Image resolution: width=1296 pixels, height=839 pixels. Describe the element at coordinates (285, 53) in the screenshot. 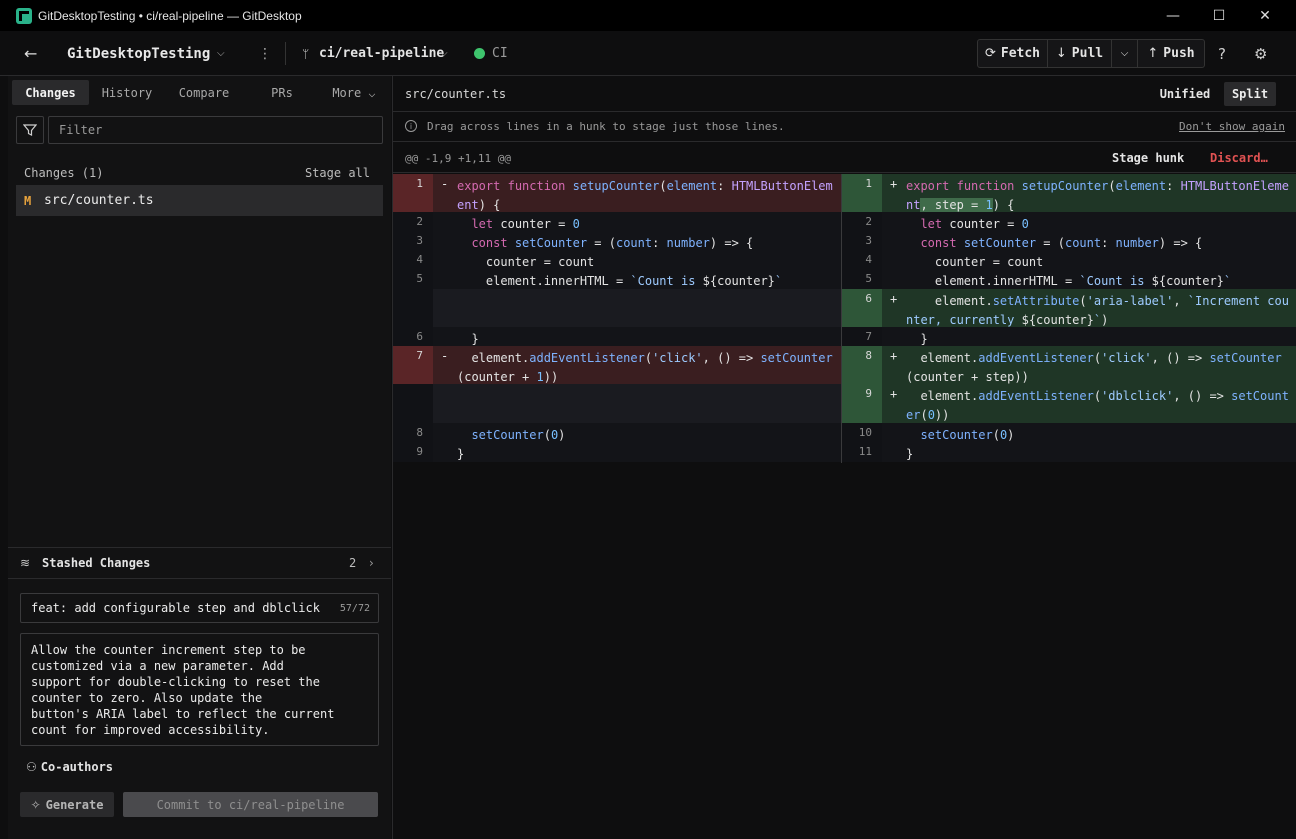

I see `toolbar-divider` at that location.